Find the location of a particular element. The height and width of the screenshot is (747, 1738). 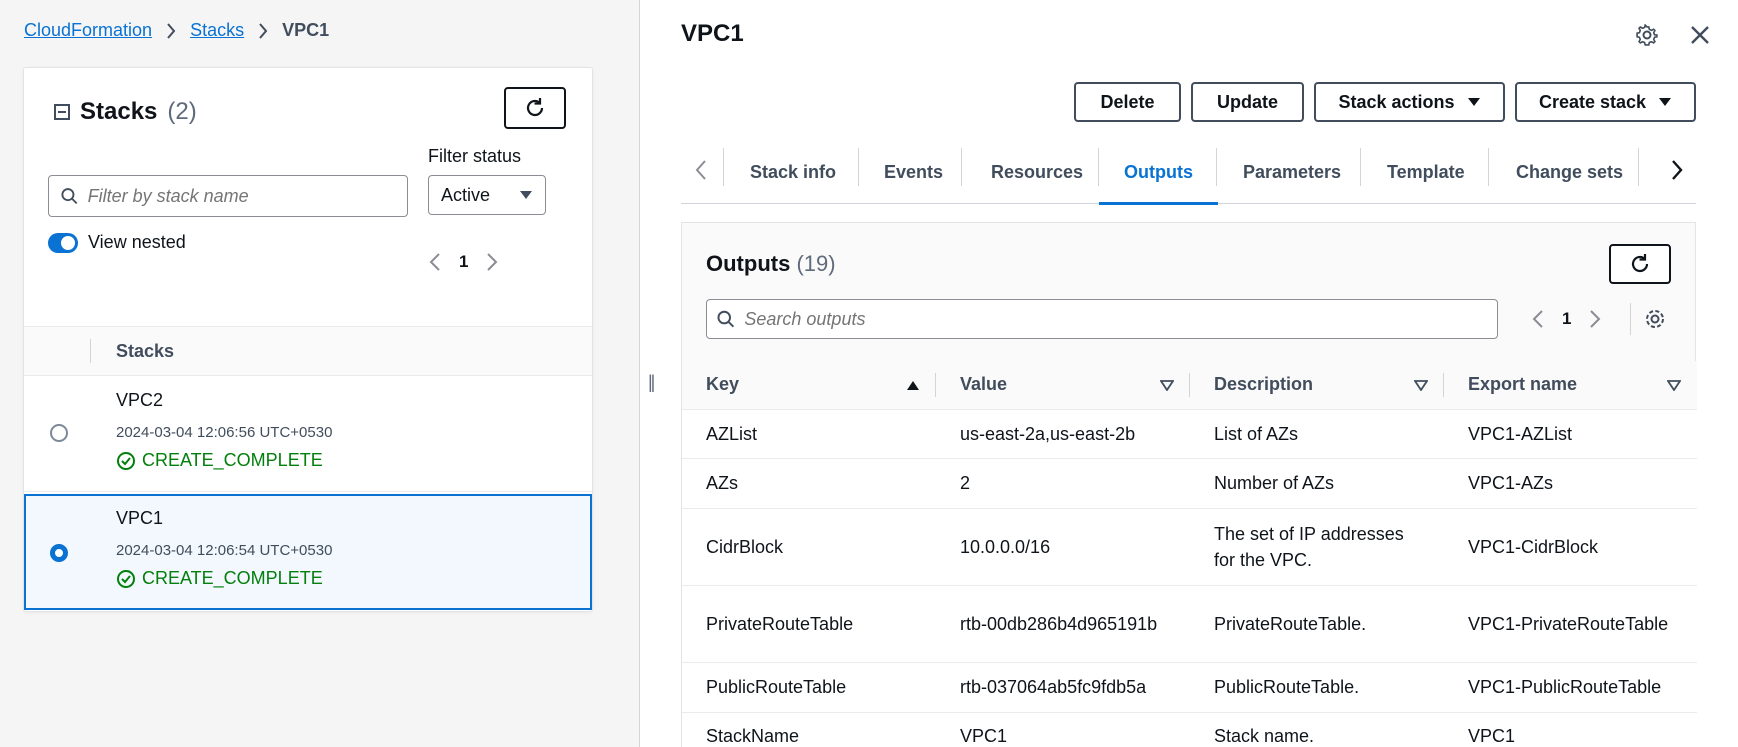

stack-filter-field is located at coordinates (228, 196).